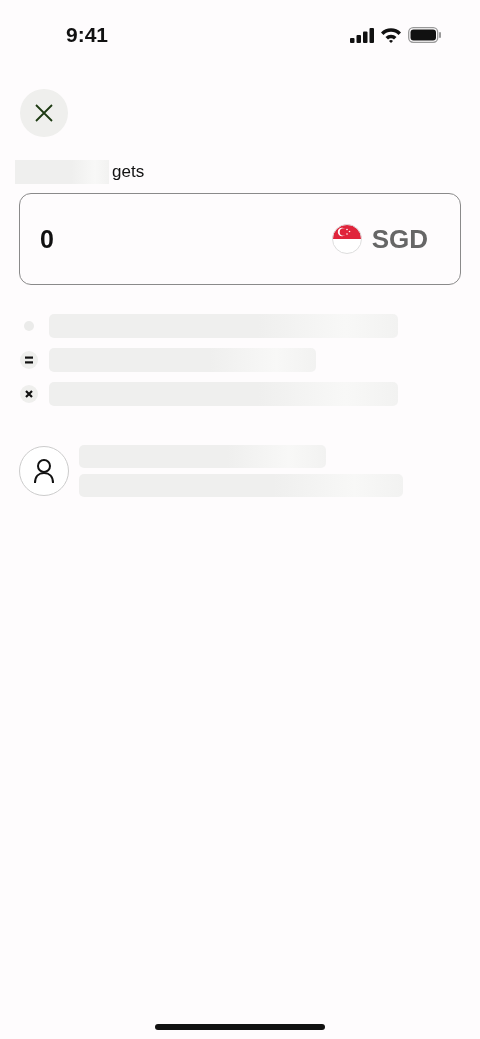  I want to click on battery-icon, so click(425, 35).